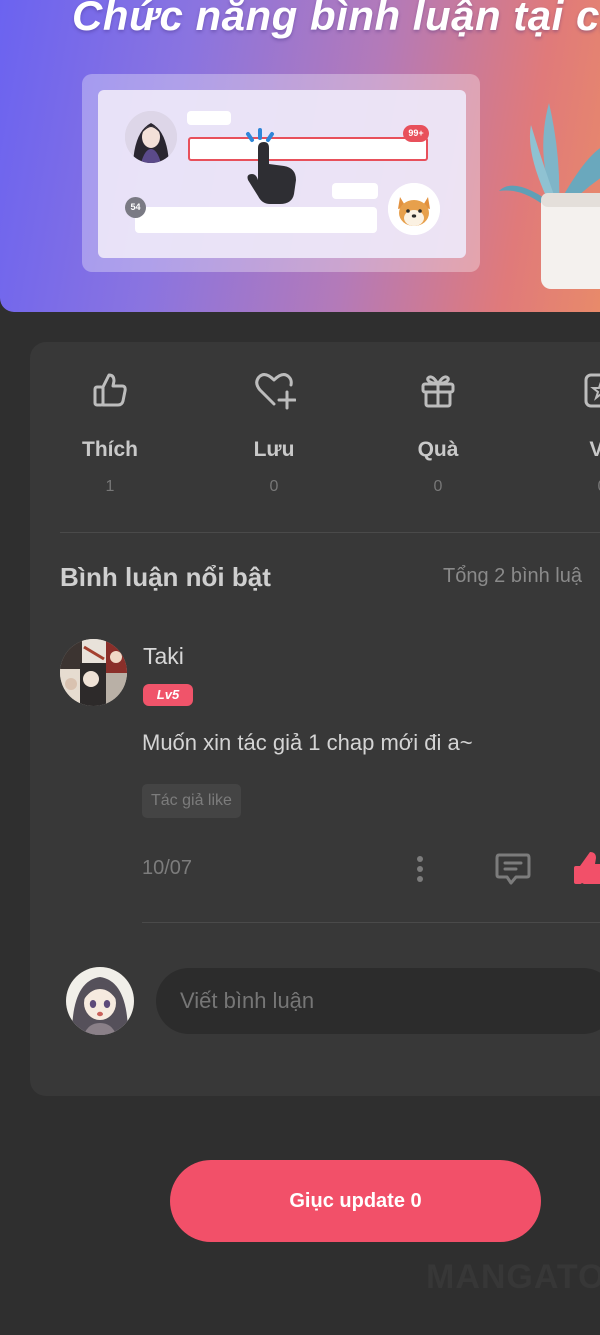  What do you see at coordinates (420, 869) in the screenshot?
I see `more-options-icon` at bounding box center [420, 869].